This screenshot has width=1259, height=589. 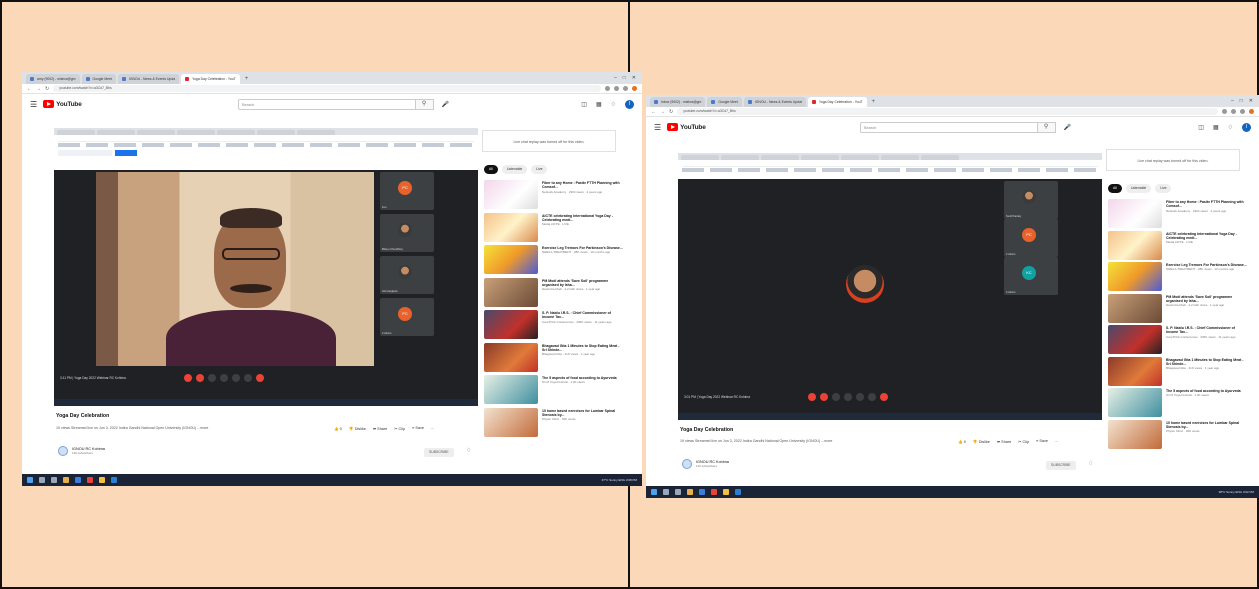 I want to click on menu-icon: ☰, so click(x=657, y=127).